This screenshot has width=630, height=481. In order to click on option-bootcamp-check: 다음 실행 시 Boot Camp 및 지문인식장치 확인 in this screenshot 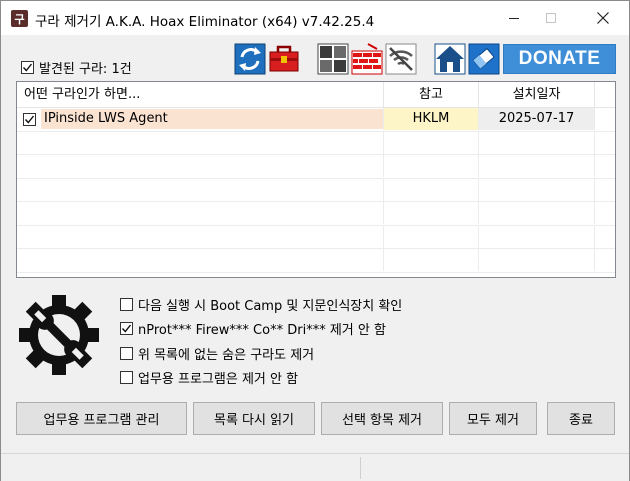, I will do `click(261, 304)`.